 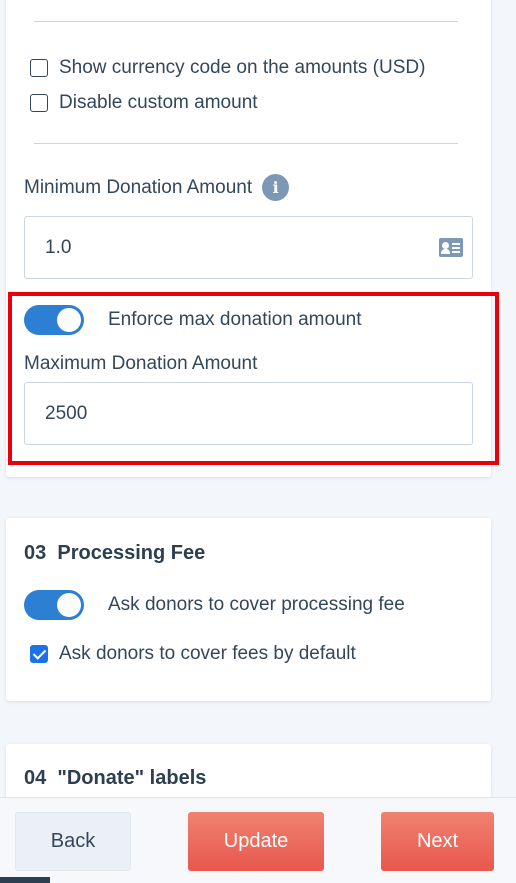 What do you see at coordinates (25, 880) in the screenshot?
I see `scroll-edge` at bounding box center [25, 880].